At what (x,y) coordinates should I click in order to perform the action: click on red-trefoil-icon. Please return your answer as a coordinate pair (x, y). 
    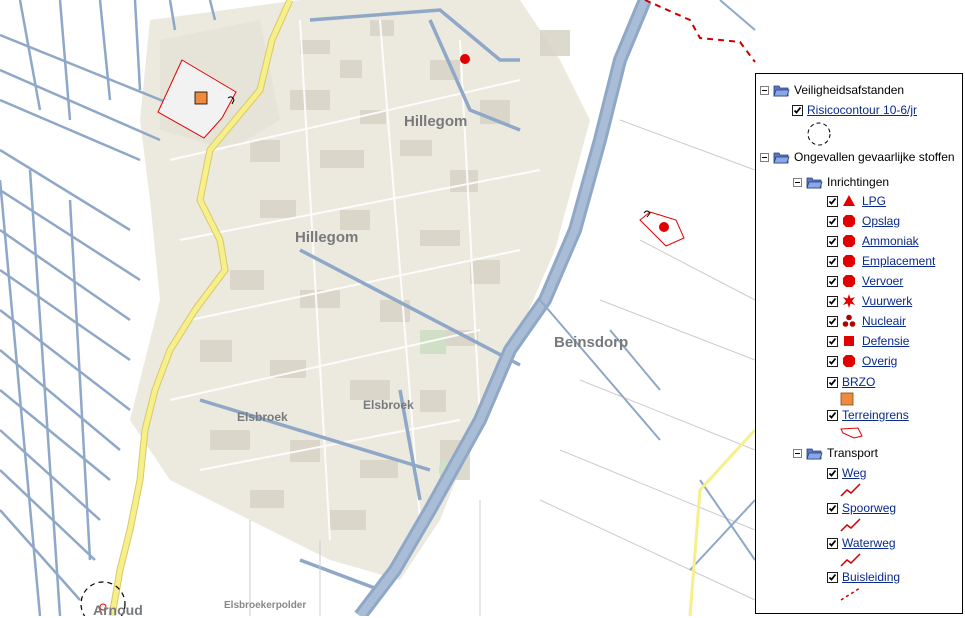
    Looking at the image, I should click on (849, 320).